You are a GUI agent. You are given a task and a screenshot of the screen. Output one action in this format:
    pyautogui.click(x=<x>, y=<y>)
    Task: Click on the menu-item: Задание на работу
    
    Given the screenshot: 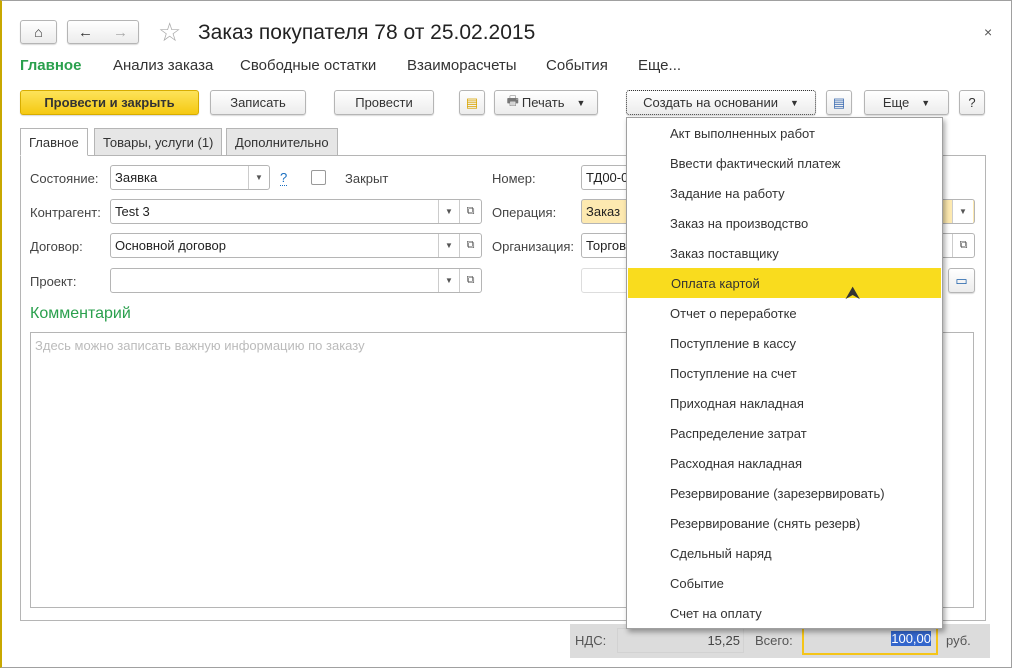 What is the action you would take?
    pyautogui.click(x=784, y=193)
    